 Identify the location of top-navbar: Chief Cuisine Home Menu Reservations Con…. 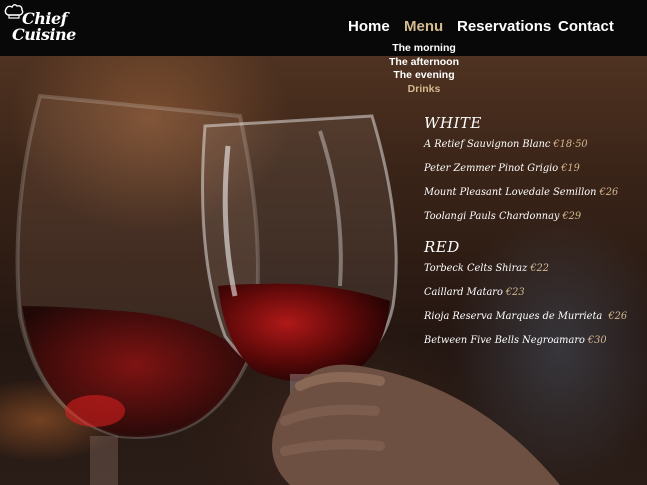
(323, 28).